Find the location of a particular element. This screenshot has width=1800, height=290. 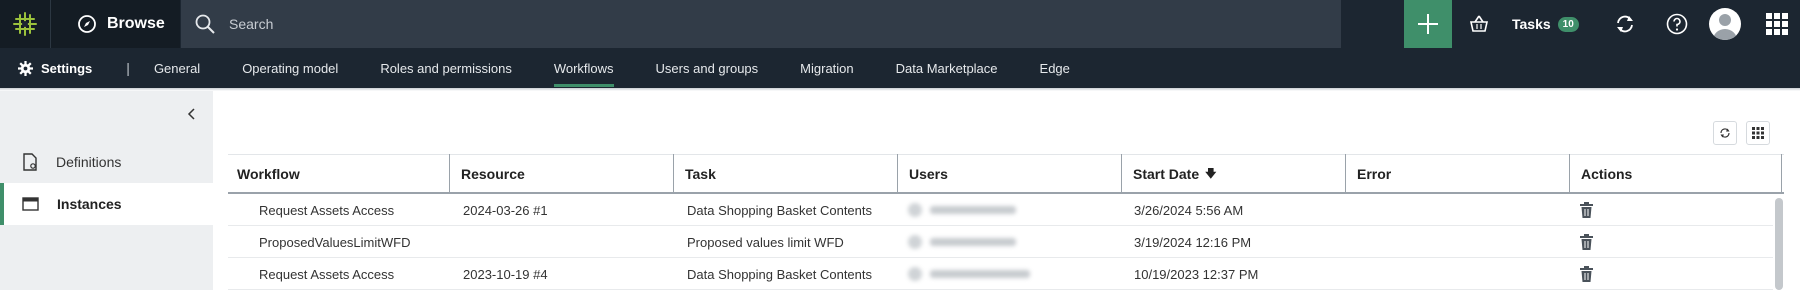

settings-title: Settings is located at coordinates (46, 68).